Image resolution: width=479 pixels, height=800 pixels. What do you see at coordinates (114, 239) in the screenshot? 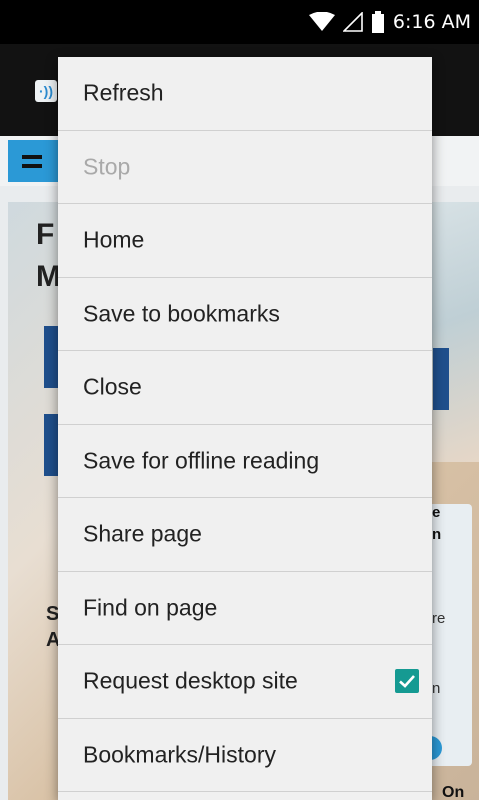
I see `menu-item-label: Home` at bounding box center [114, 239].